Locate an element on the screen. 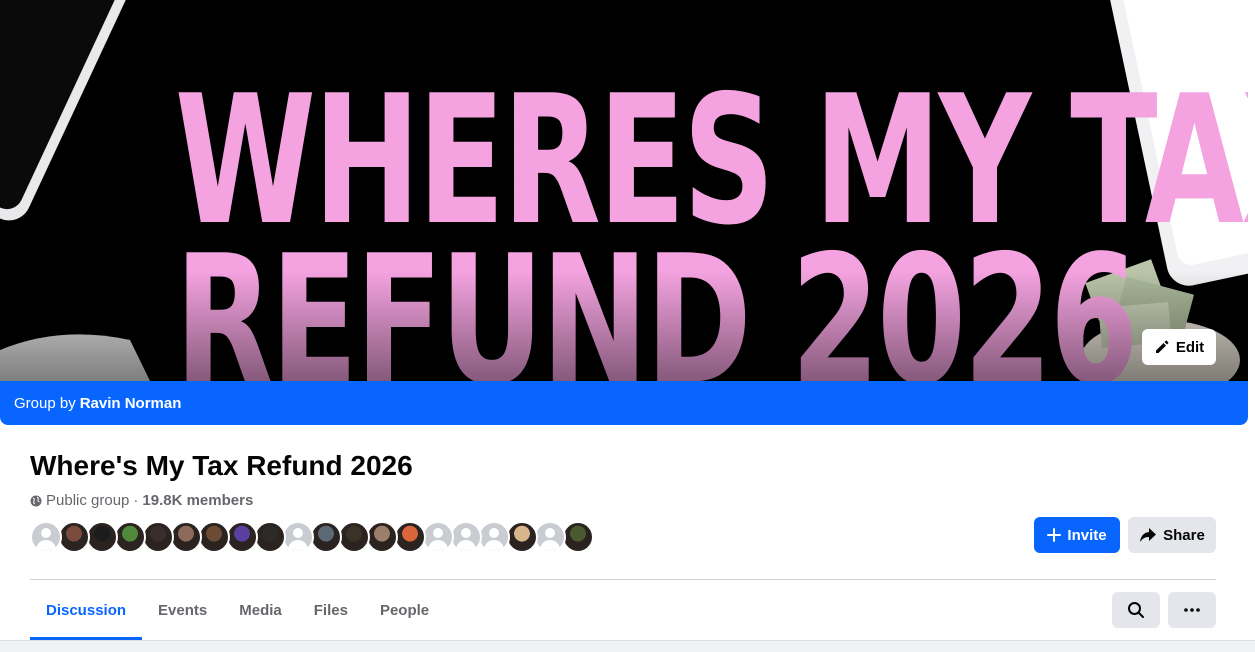 The width and height of the screenshot is (1255, 652). tab-label: Media is located at coordinates (260, 610).